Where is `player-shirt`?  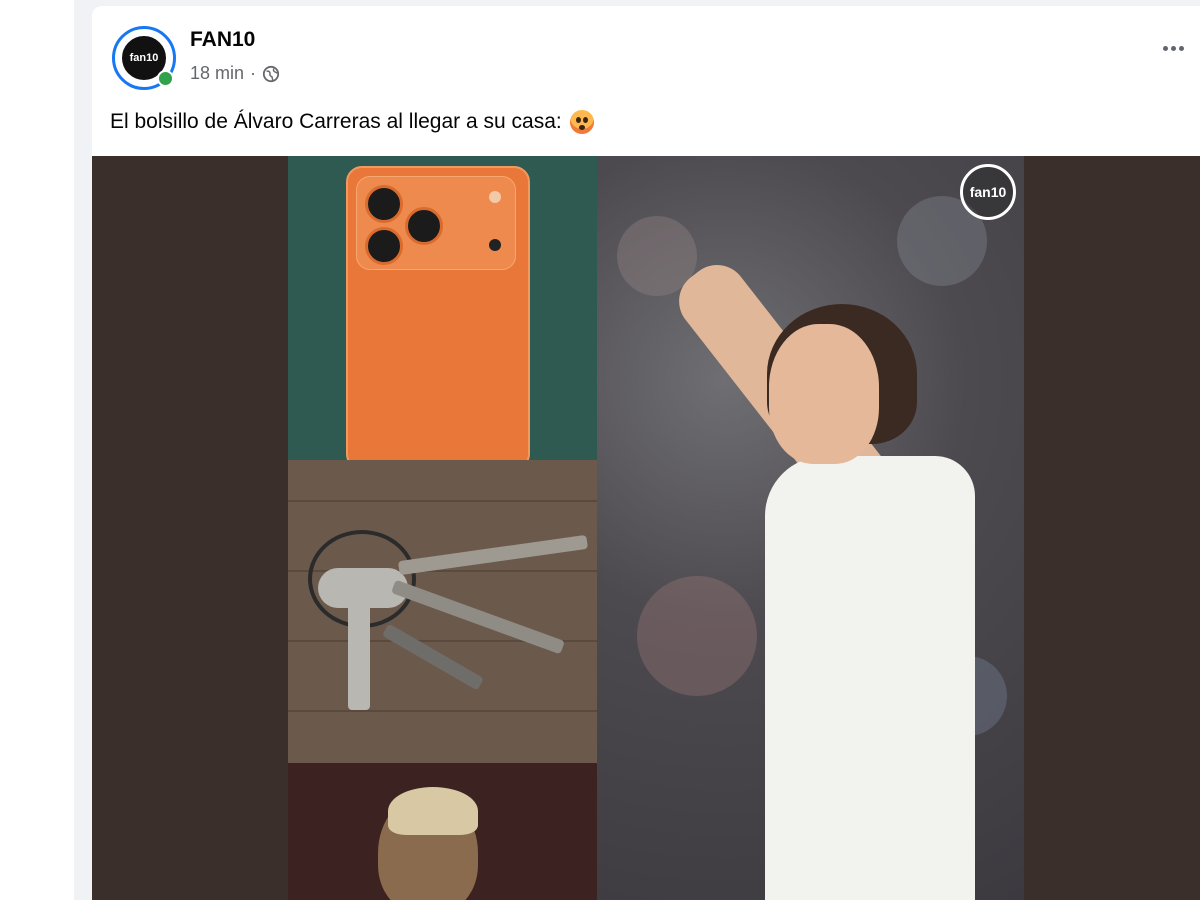 player-shirt is located at coordinates (870, 678).